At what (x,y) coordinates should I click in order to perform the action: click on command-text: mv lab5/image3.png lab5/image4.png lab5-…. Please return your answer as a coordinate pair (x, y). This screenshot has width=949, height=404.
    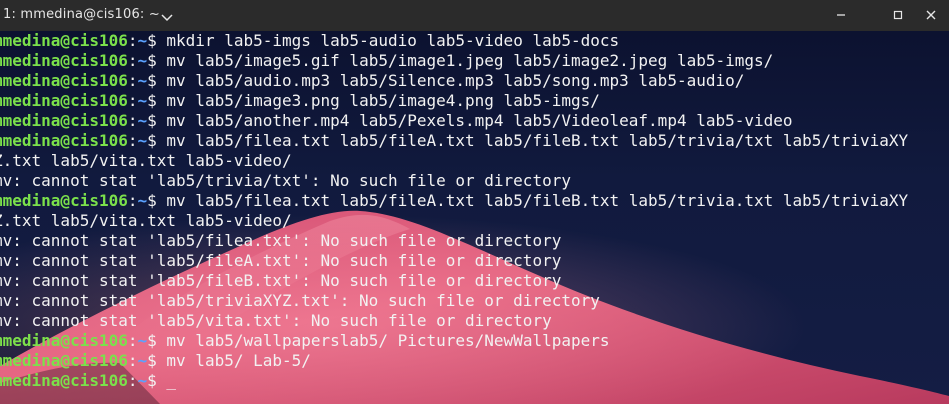
    Looking at the image, I should click on (383, 100).